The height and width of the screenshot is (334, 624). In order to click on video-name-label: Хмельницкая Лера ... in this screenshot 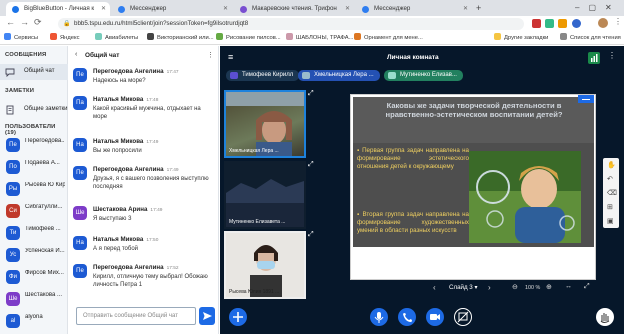, I will do `click(254, 151)`.